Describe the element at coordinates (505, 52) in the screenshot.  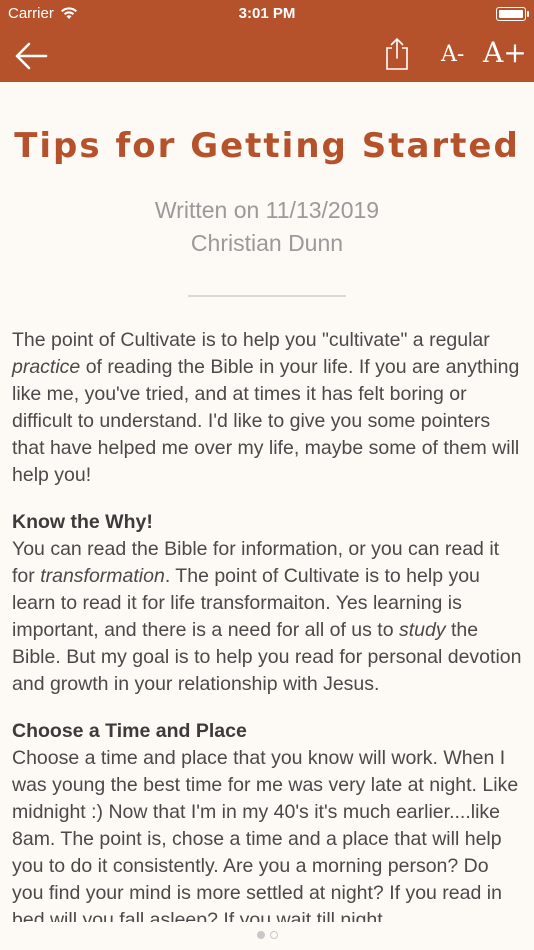
I see `increase-font-button: A+` at that location.